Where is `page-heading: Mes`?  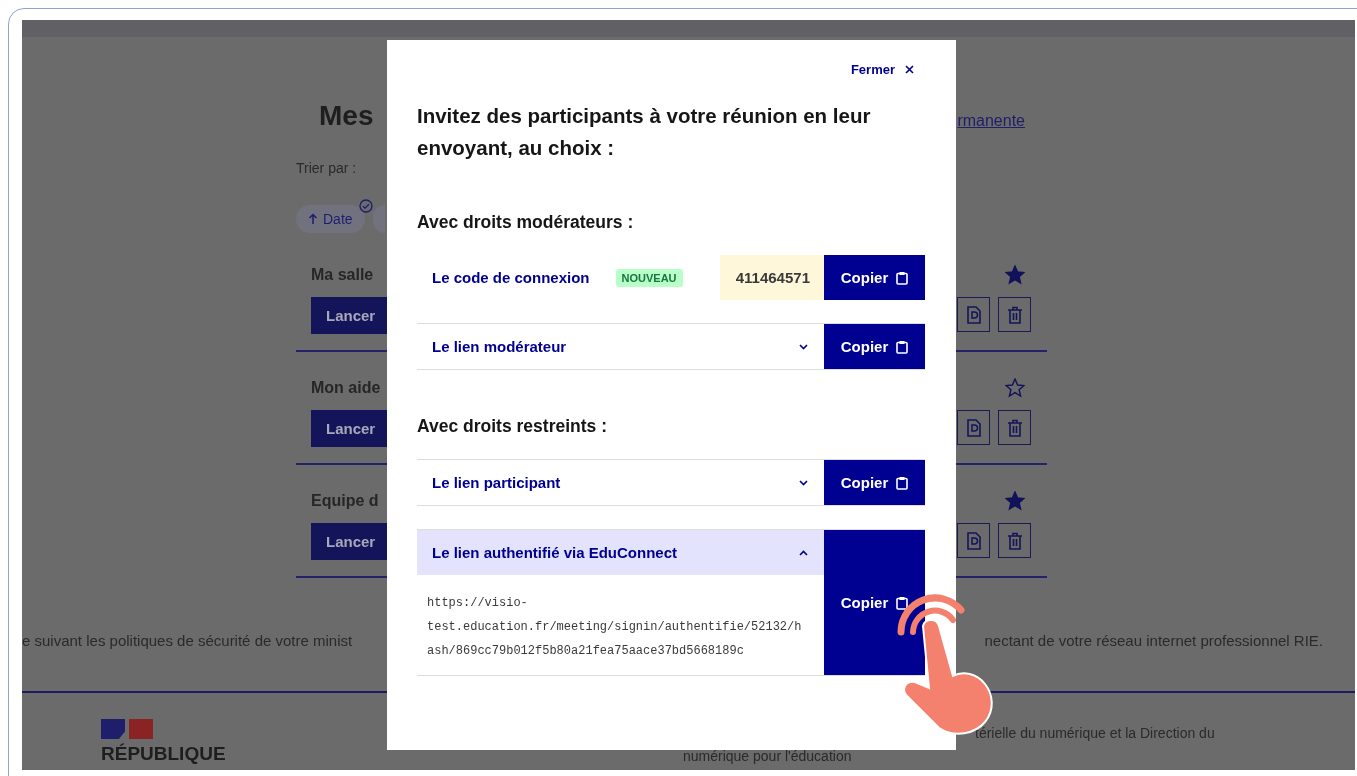
page-heading: Mes is located at coordinates (346, 116).